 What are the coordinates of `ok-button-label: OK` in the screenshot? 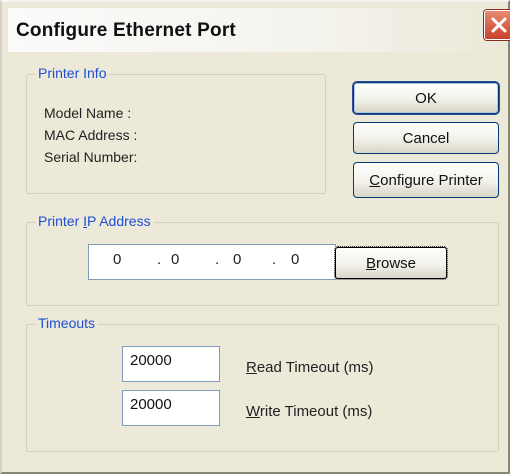 It's located at (426, 98).